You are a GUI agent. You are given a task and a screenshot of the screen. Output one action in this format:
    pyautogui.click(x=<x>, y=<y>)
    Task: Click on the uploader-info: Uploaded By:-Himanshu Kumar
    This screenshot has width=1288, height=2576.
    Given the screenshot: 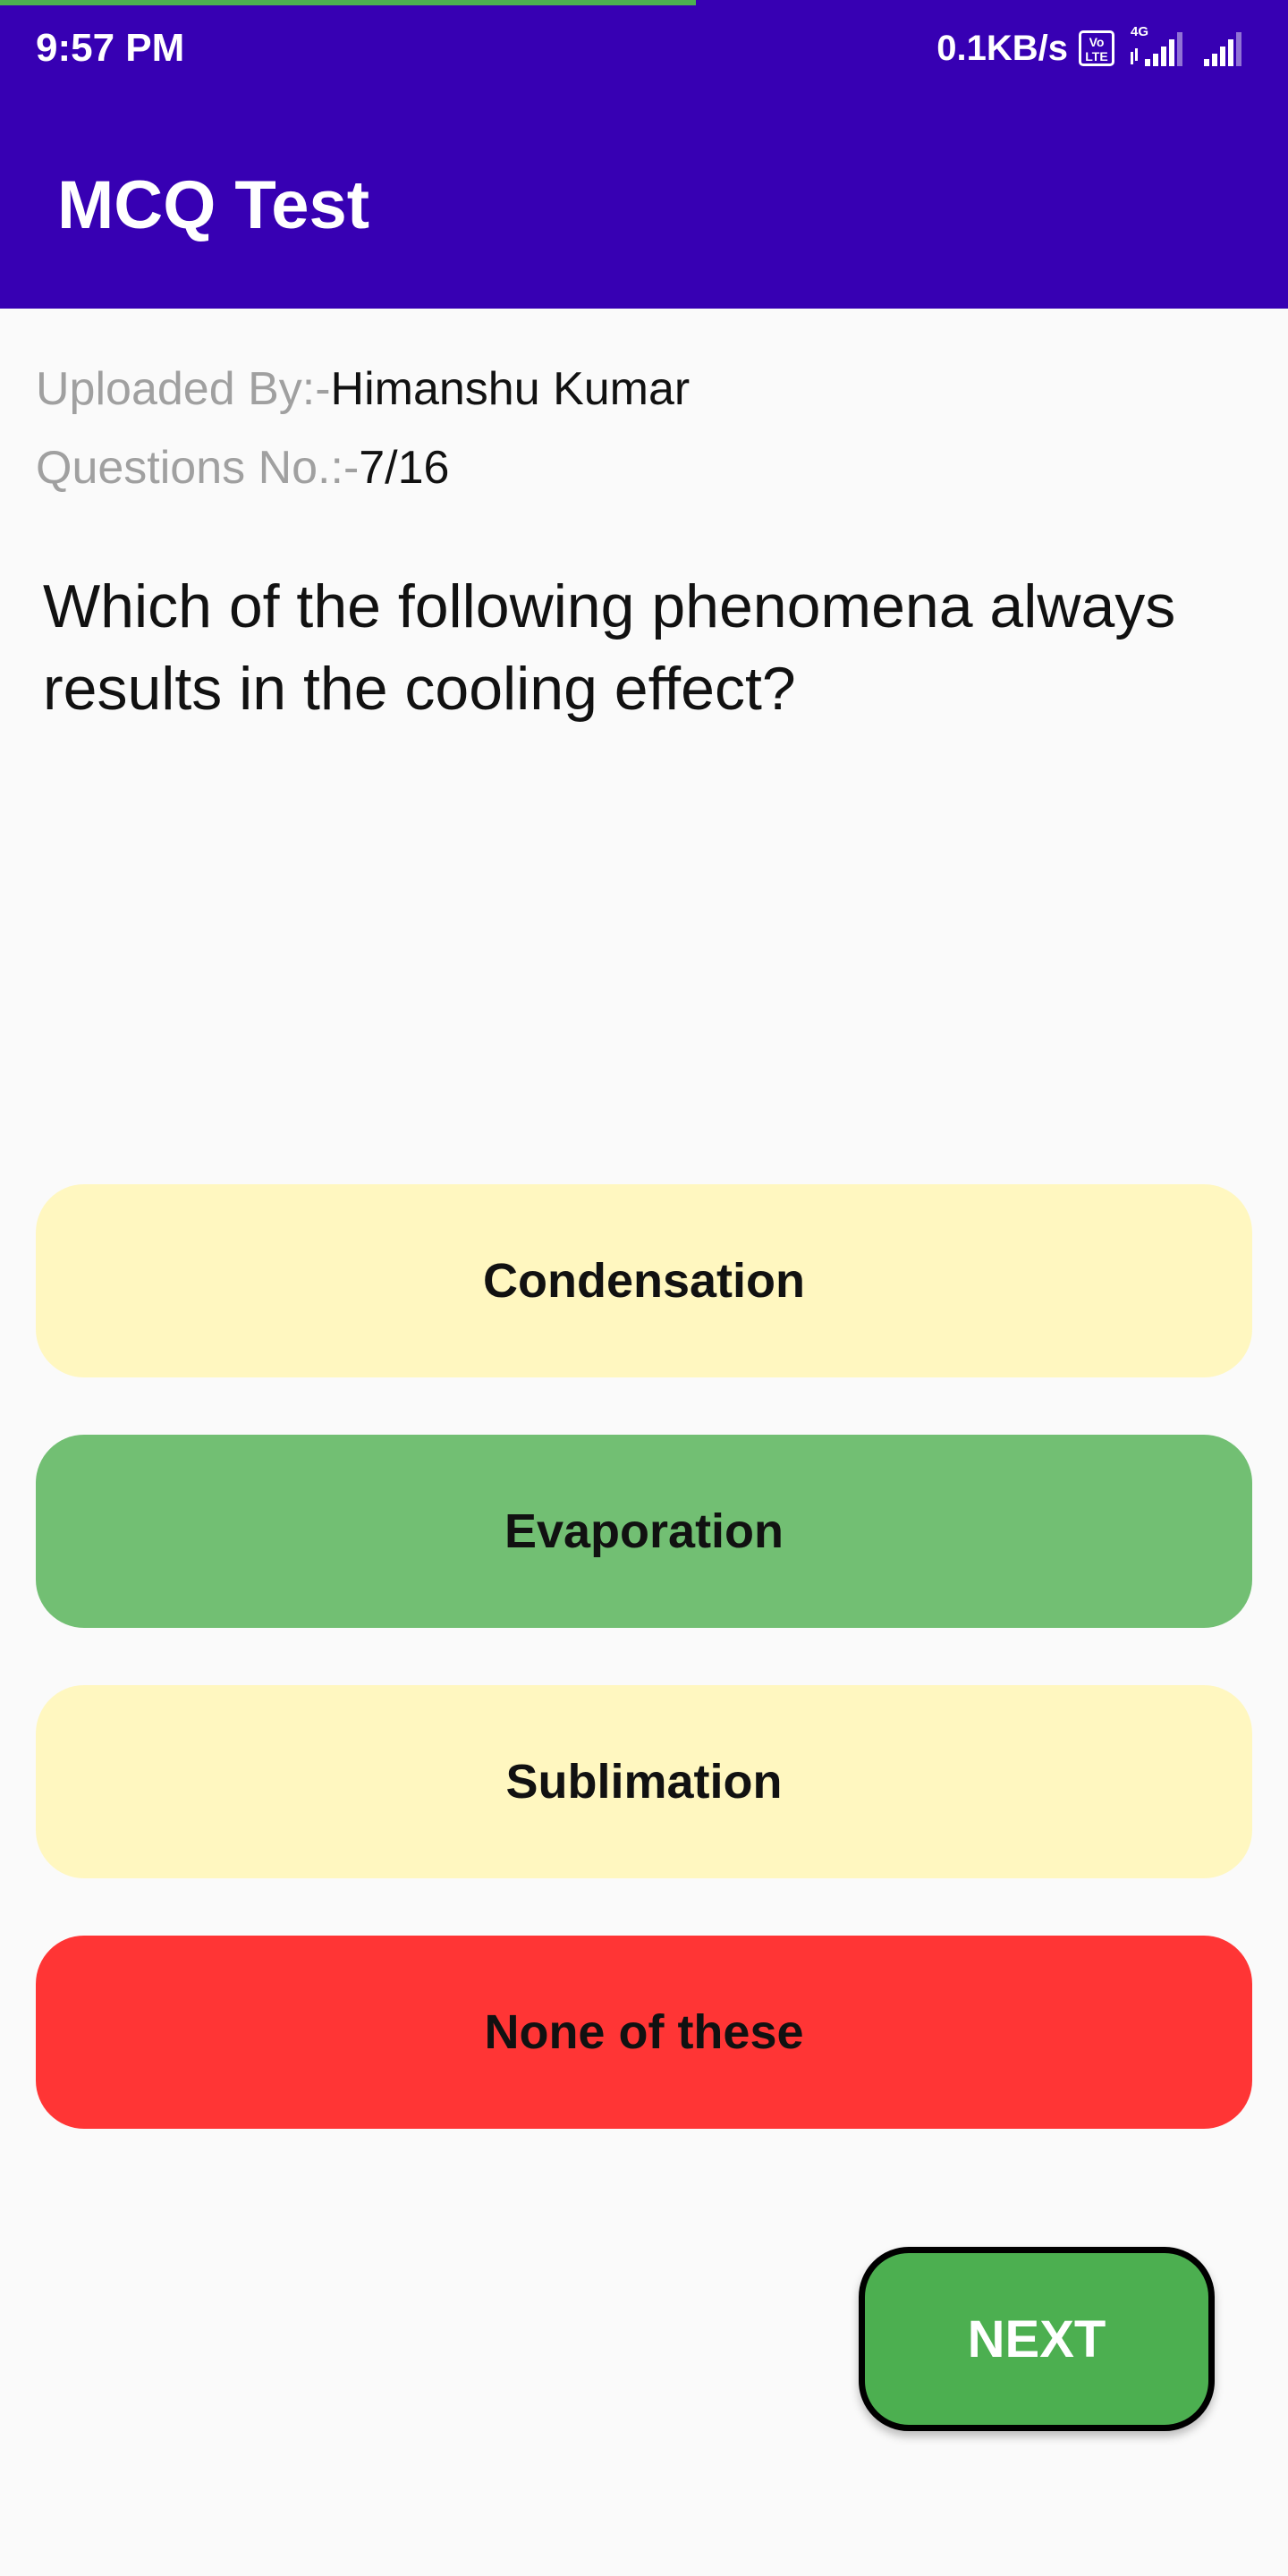 What is the action you would take?
    pyautogui.click(x=363, y=389)
    